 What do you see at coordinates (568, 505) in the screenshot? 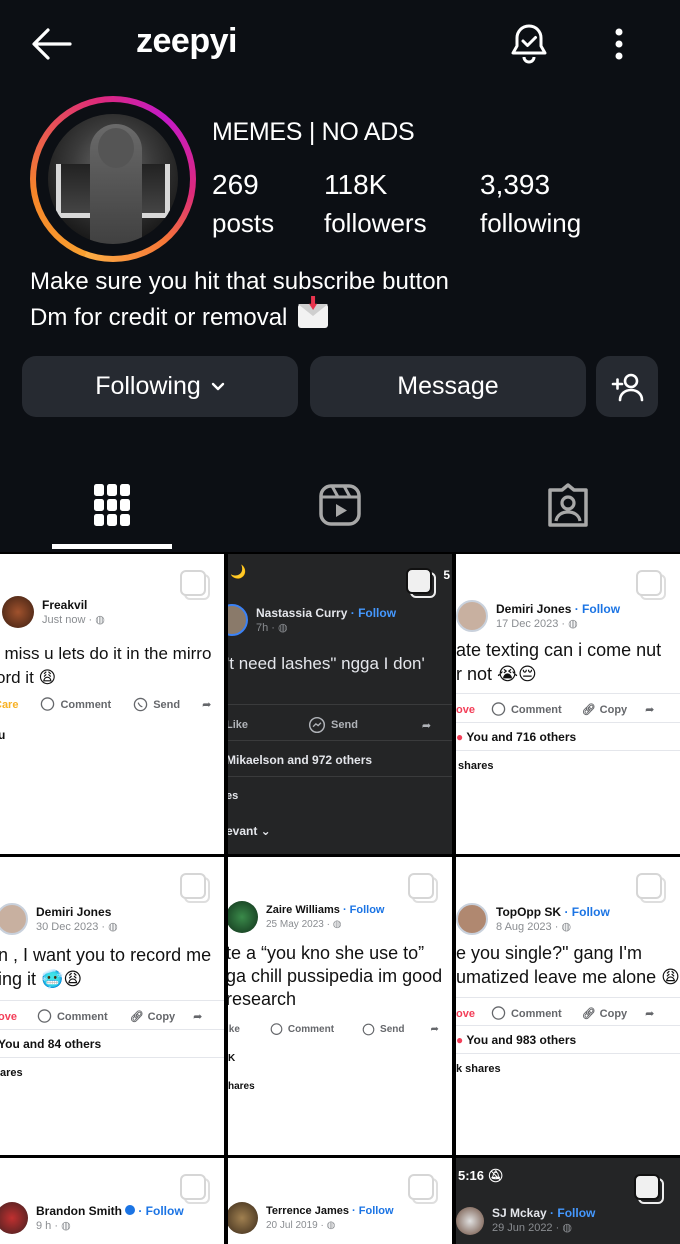
I see `tab-tagged` at bounding box center [568, 505].